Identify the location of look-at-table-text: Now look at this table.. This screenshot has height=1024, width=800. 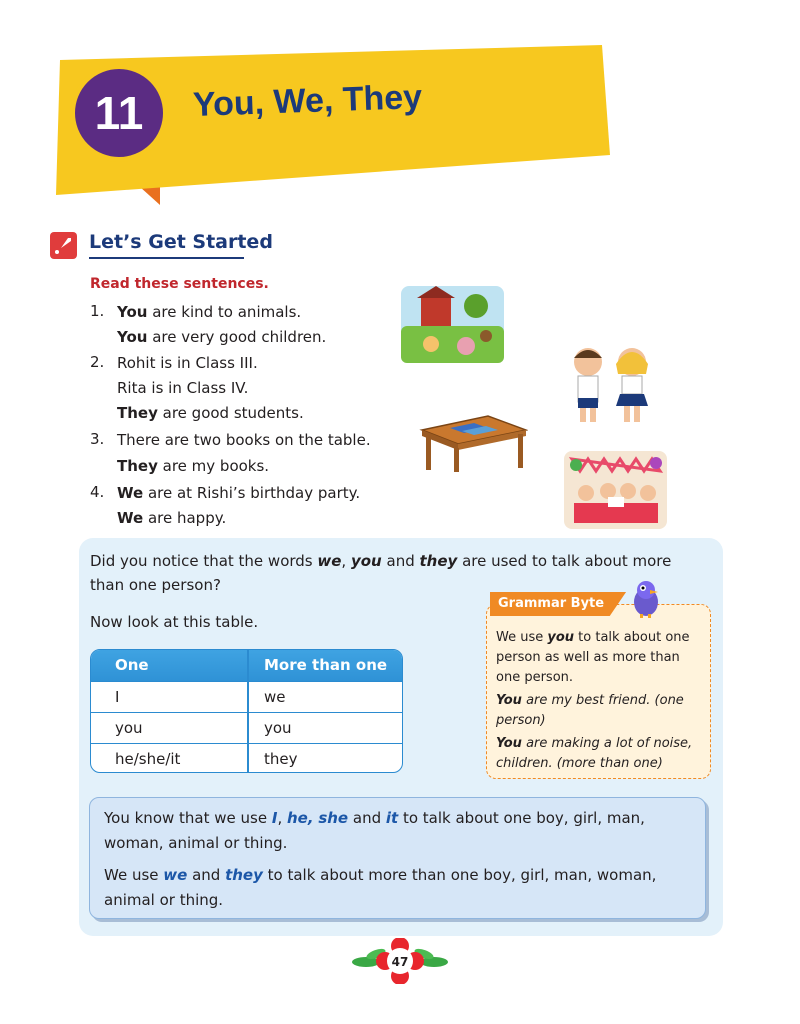
(174, 622).